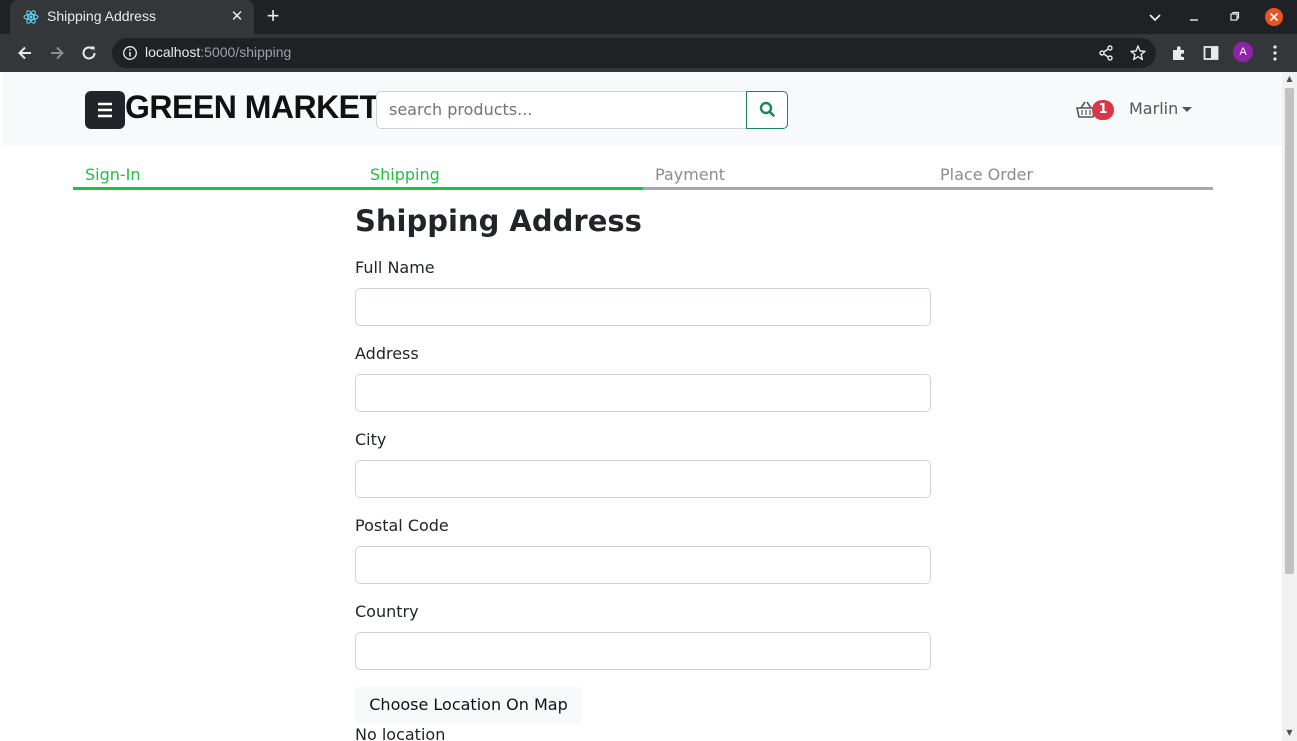 This screenshot has width=1297, height=741. What do you see at coordinates (1106, 53) in the screenshot?
I see `share-icon` at bounding box center [1106, 53].